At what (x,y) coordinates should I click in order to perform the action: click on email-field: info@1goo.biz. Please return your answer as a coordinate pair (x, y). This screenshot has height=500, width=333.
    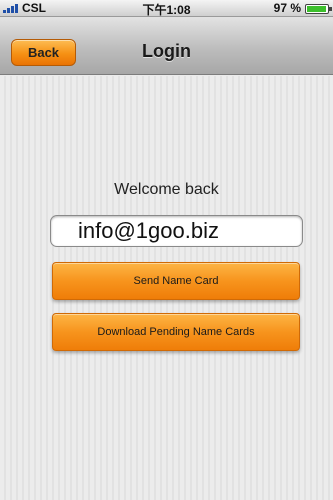
    Looking at the image, I should click on (176, 231).